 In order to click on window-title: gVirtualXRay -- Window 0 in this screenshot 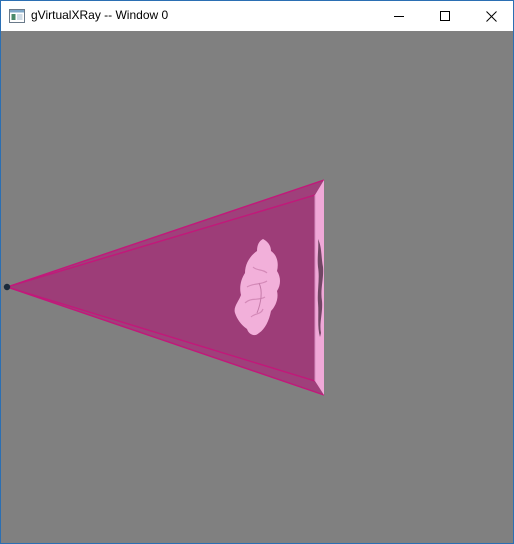, I will do `click(100, 15)`.